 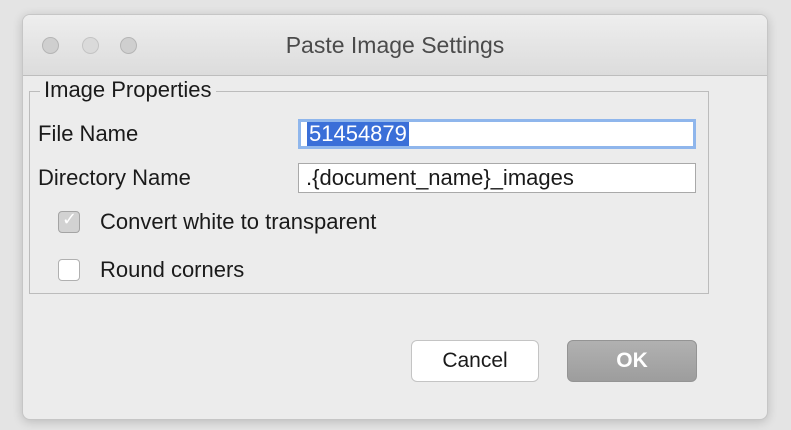 I want to click on round-corners-label: Round corners, so click(x=172, y=270).